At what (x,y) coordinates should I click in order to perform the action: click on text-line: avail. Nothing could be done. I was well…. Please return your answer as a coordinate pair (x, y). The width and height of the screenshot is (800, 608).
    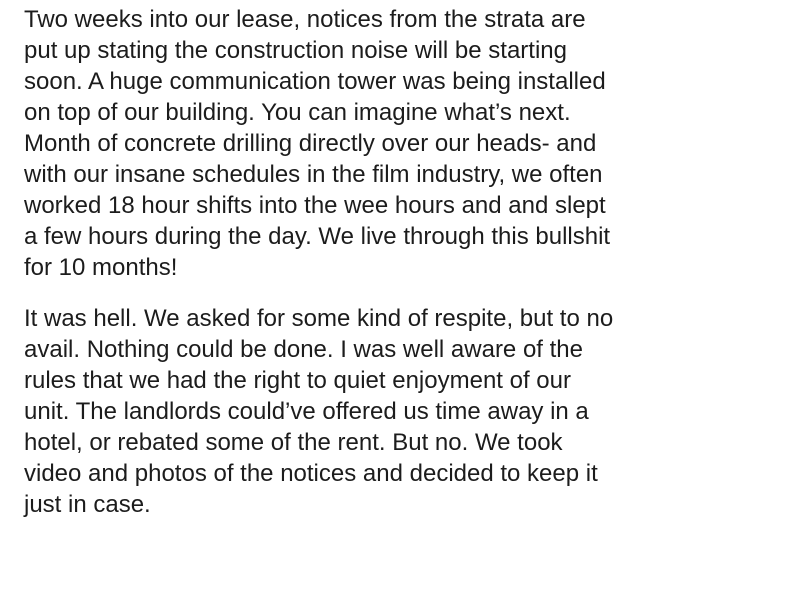
    Looking at the image, I should click on (303, 349).